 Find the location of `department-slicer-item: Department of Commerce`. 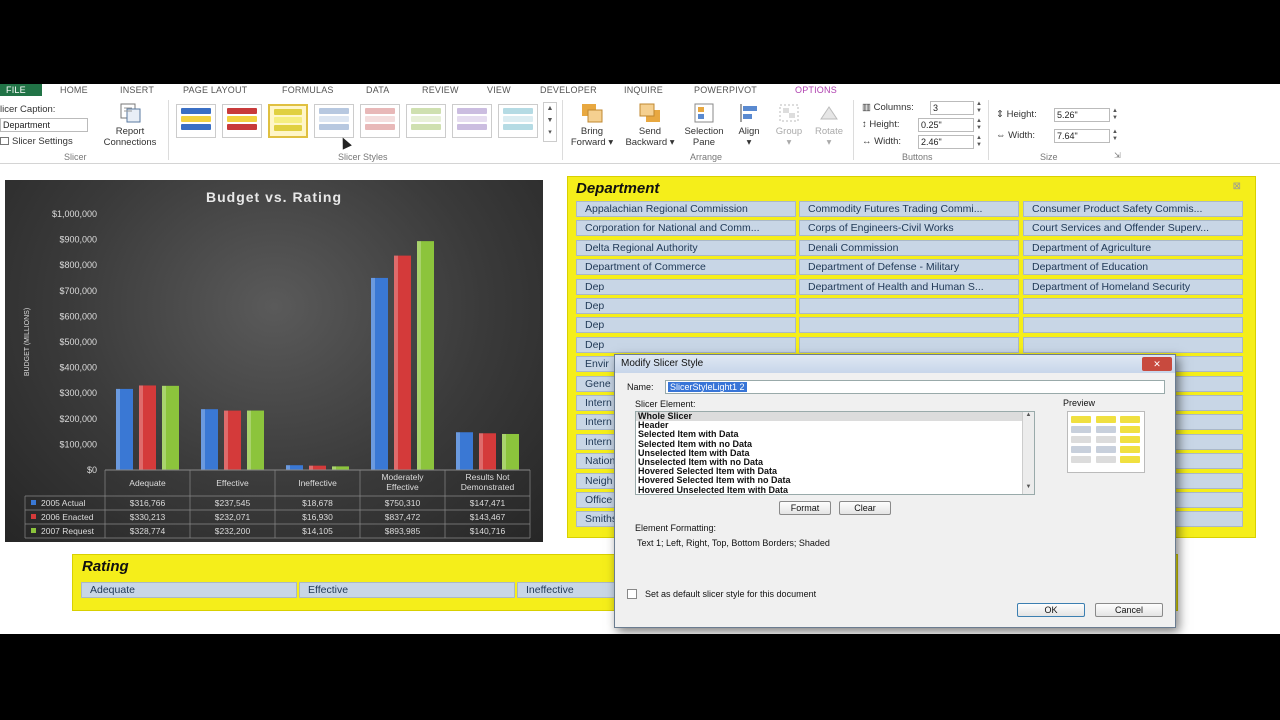

department-slicer-item: Department of Commerce is located at coordinates (686, 267).